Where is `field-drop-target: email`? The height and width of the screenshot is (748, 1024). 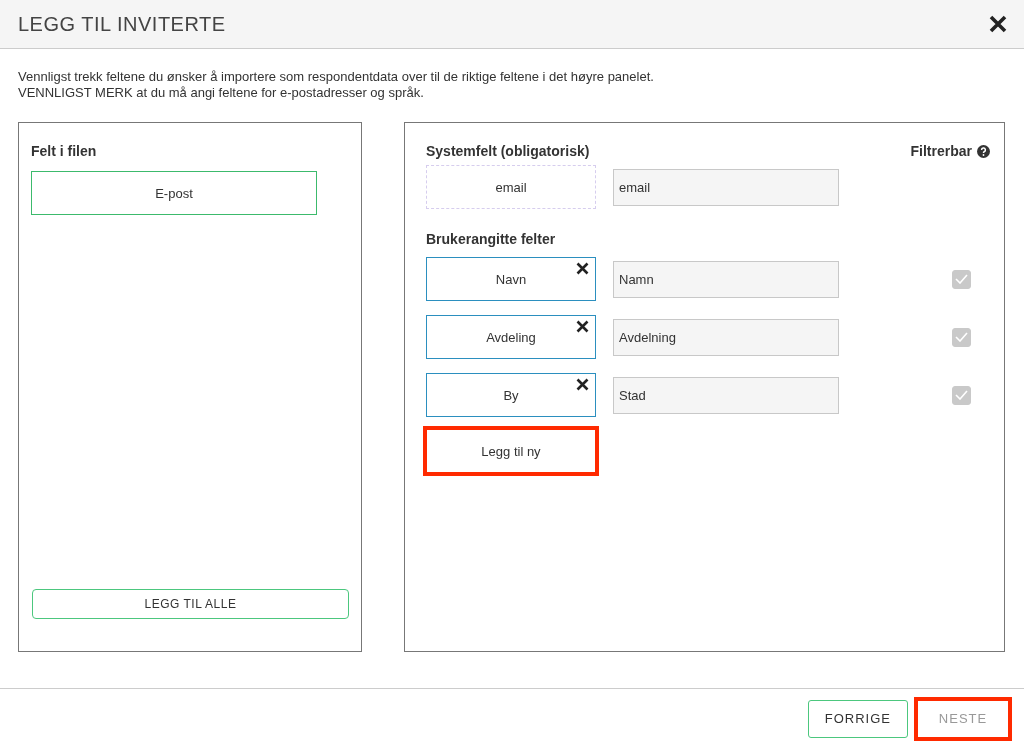 field-drop-target: email is located at coordinates (511, 187).